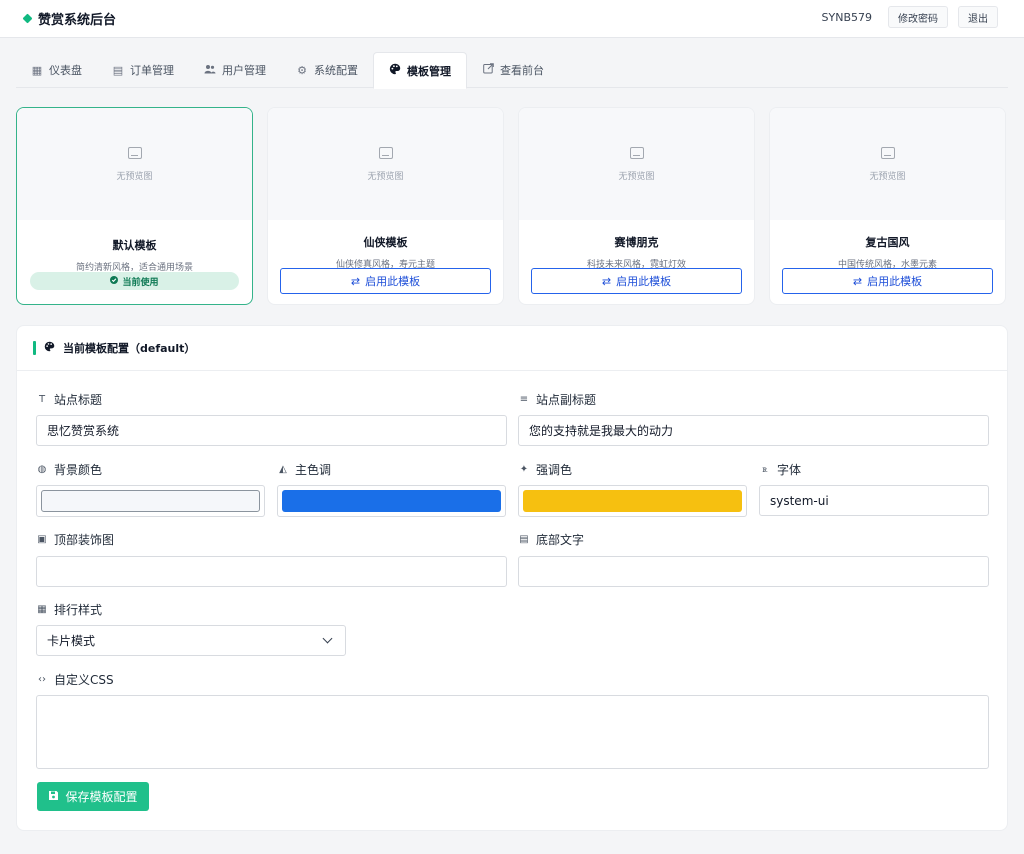  I want to click on header-image-input, so click(271, 571).